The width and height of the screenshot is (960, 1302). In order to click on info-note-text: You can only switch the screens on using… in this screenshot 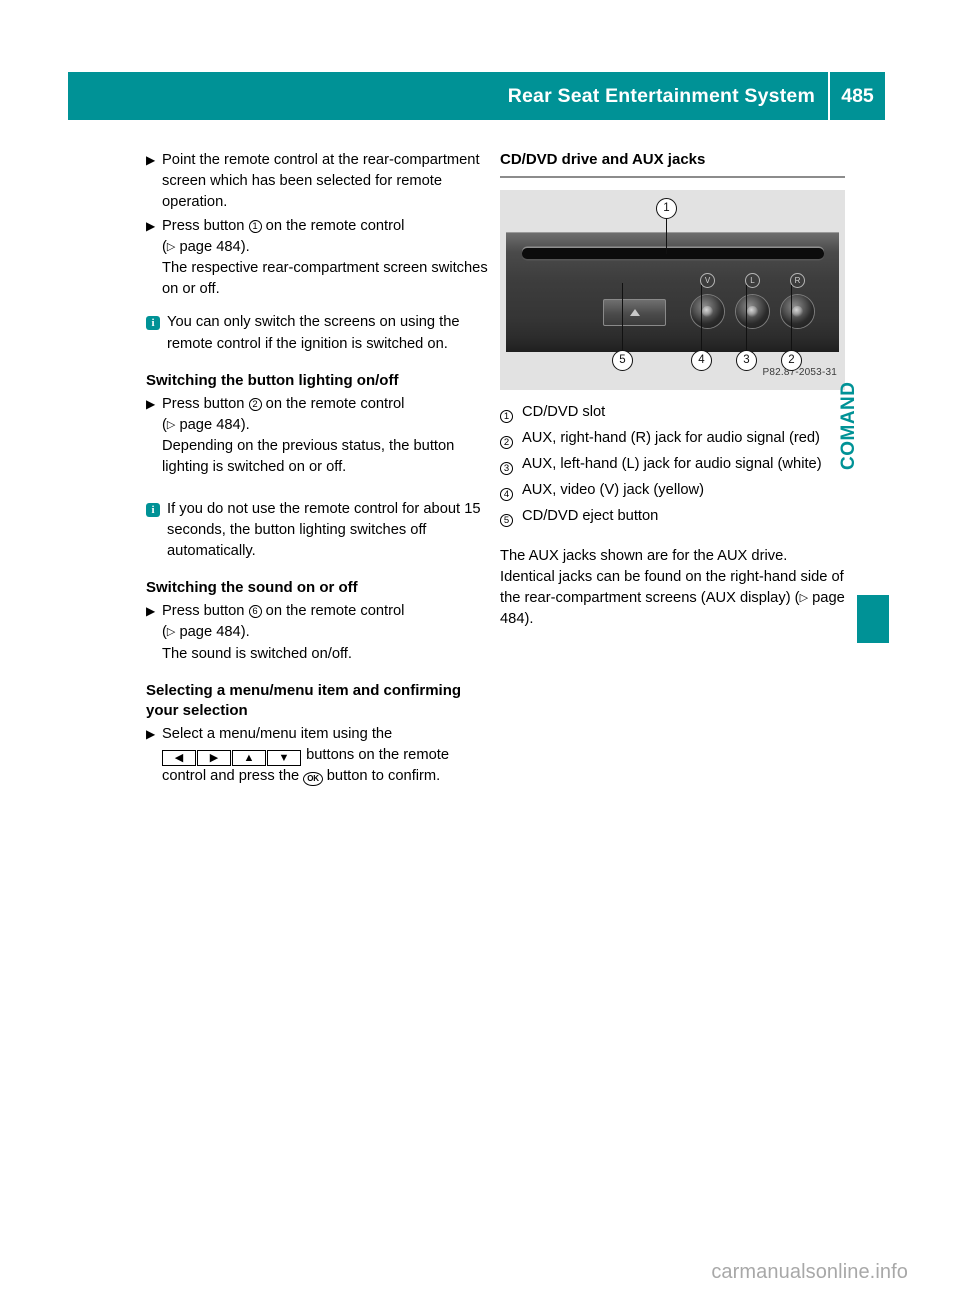, I will do `click(313, 333)`.